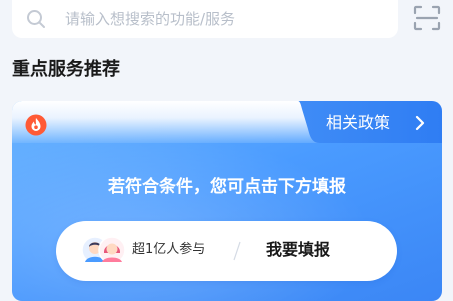 The height and width of the screenshot is (301, 453). What do you see at coordinates (36, 125) in the screenshot?
I see `flame-badge-icon` at bounding box center [36, 125].